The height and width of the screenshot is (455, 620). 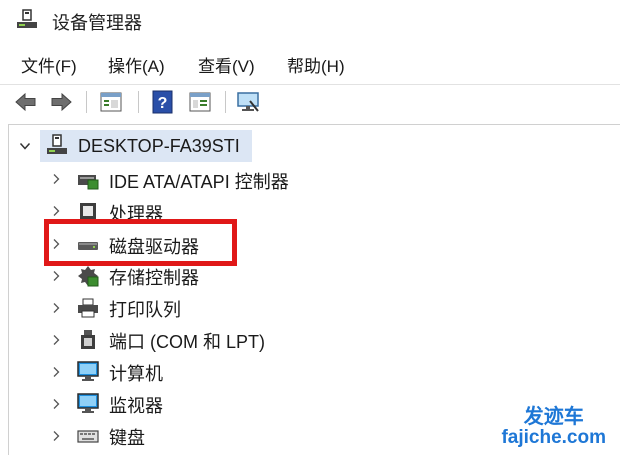 What do you see at coordinates (97, 23) in the screenshot?
I see `window-title: 设备管理器` at bounding box center [97, 23].